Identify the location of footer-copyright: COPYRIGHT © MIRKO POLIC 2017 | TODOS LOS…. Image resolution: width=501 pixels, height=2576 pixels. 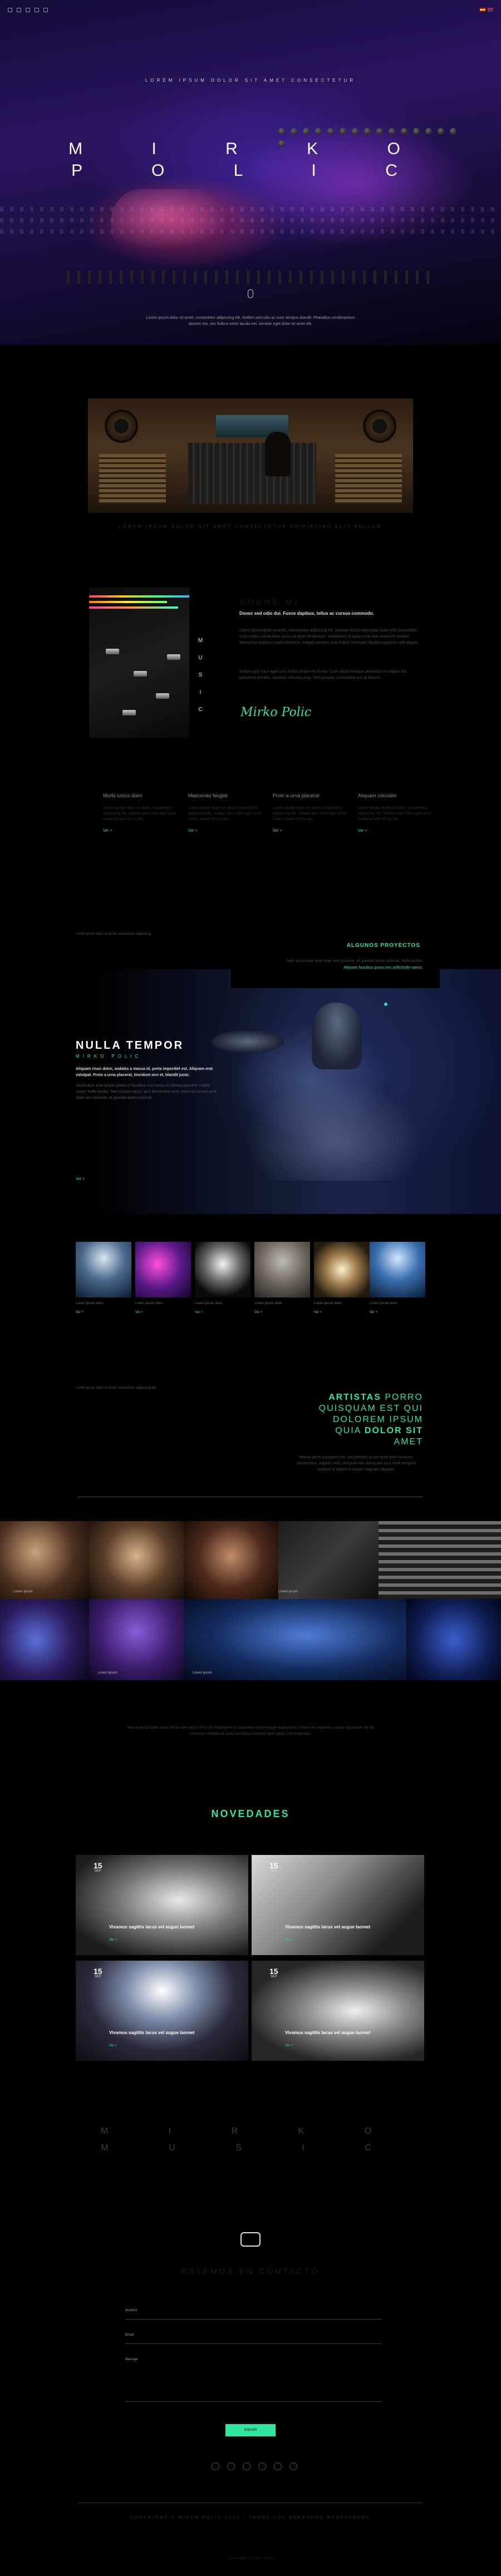
(250, 2518).